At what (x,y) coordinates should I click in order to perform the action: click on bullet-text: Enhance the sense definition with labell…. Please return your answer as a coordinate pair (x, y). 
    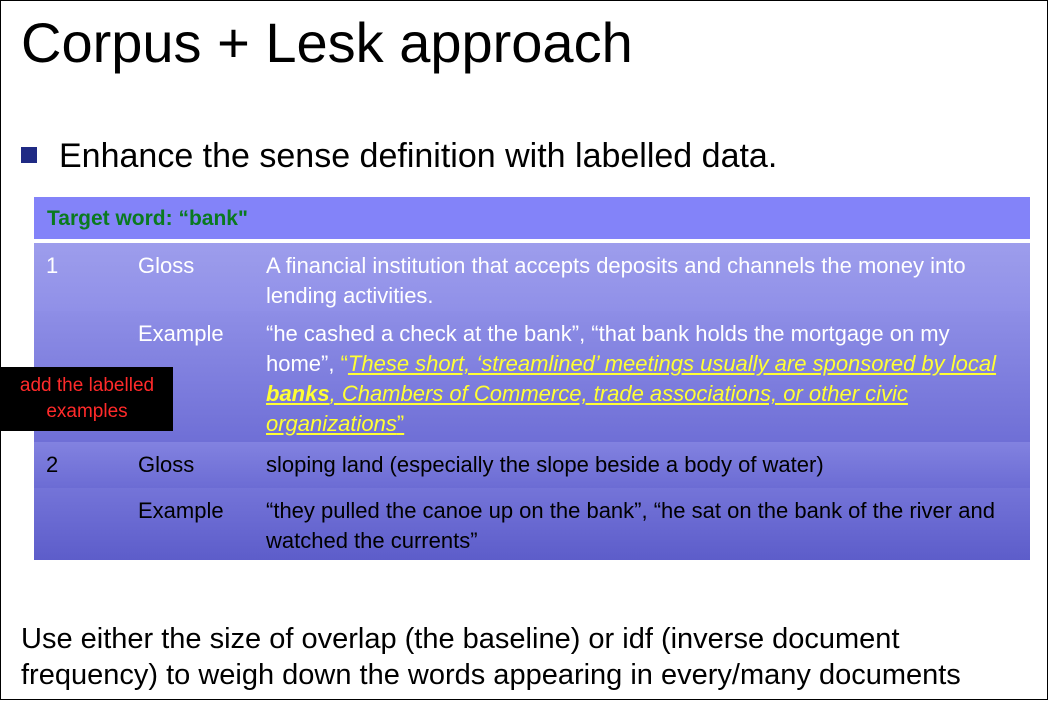
    Looking at the image, I should click on (418, 156).